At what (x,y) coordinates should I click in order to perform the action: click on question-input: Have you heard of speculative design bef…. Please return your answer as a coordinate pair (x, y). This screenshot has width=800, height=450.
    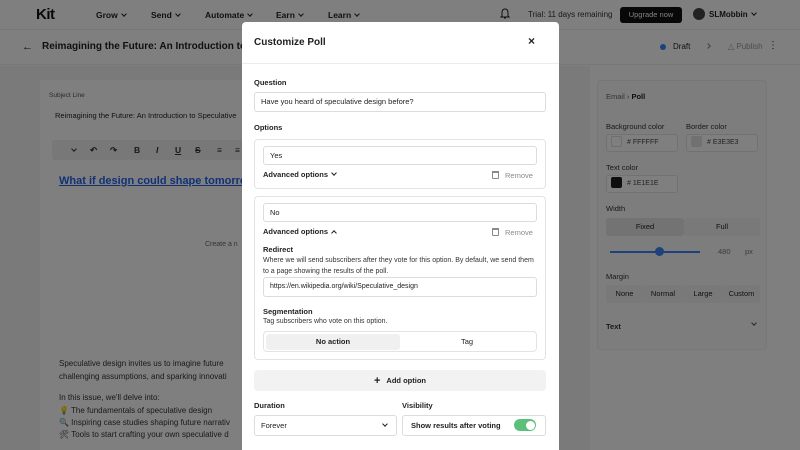
    Looking at the image, I should click on (400, 102).